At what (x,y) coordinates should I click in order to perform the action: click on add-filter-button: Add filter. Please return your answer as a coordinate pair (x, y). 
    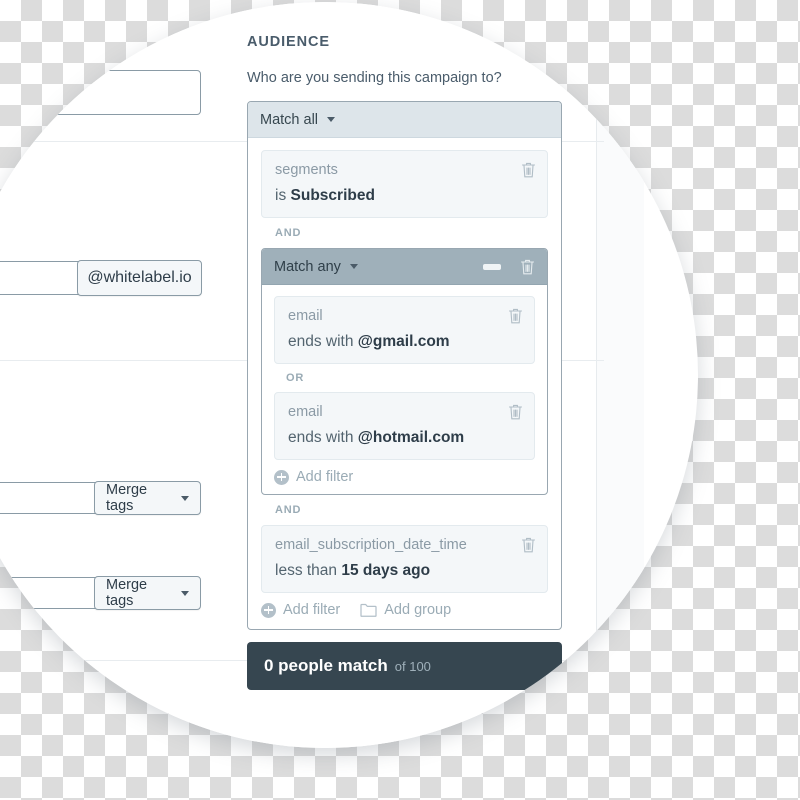
    Looking at the image, I should click on (300, 610).